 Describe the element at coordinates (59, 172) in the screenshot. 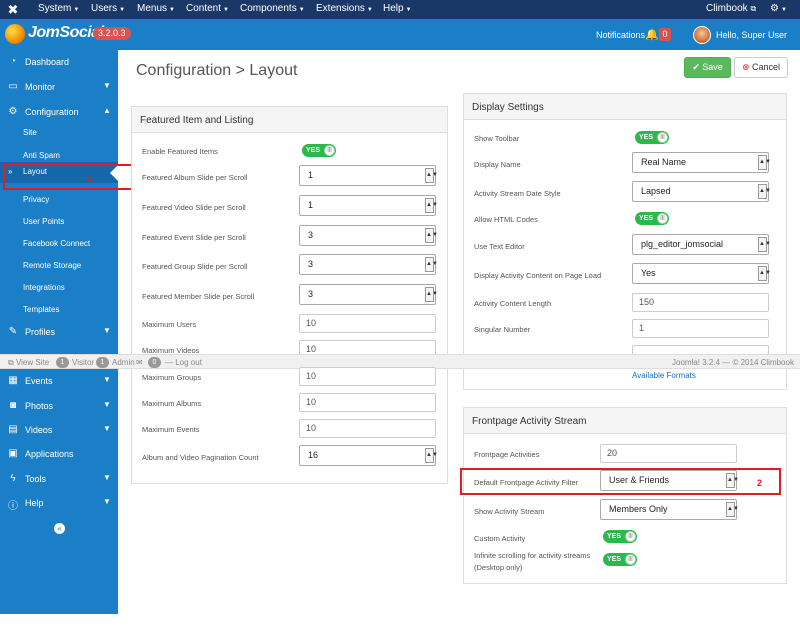

I see `sidebar-sub-layout: » Layout` at that location.